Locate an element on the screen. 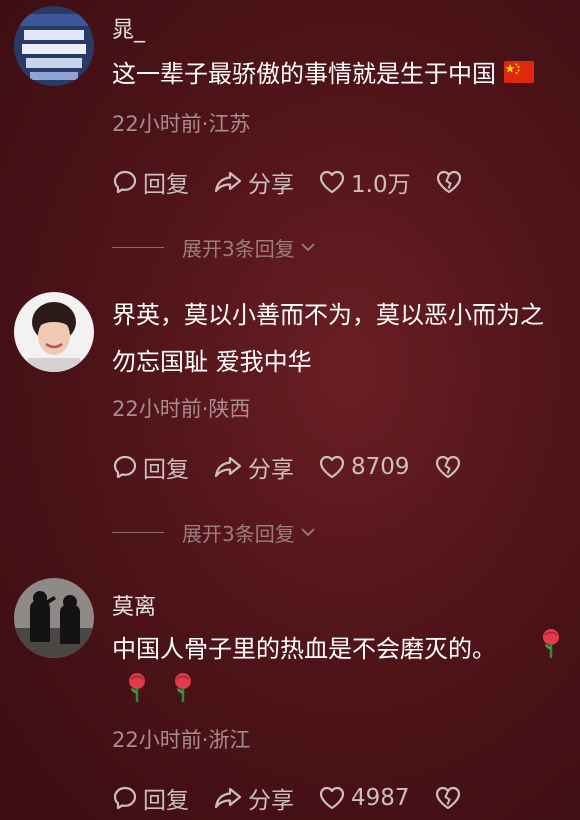  like-button: 8709 is located at coordinates (364, 467).